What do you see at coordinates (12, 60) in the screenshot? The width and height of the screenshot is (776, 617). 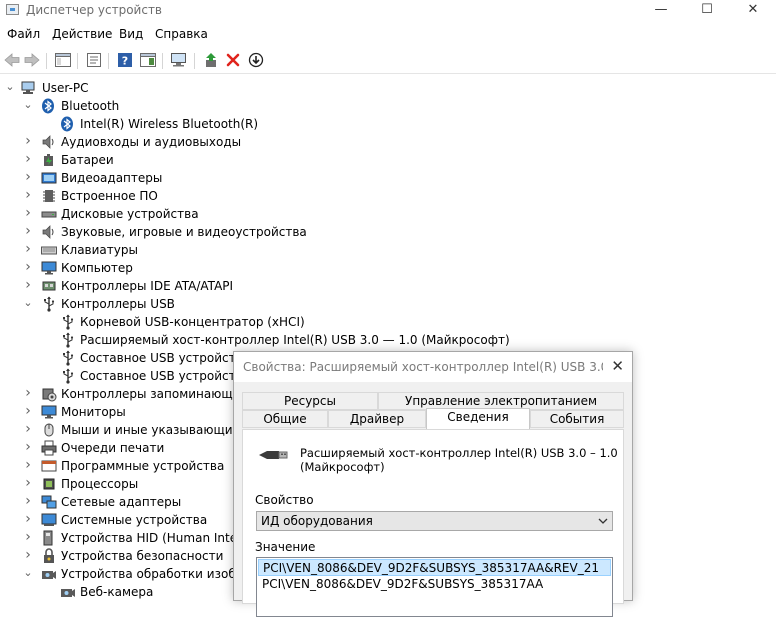 I see `back-icon` at bounding box center [12, 60].